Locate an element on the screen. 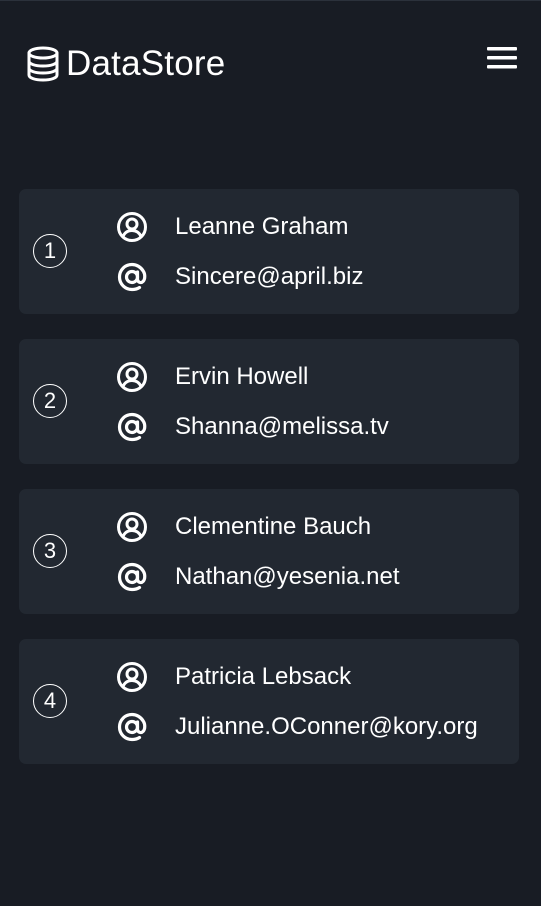 Image resolution: width=541 pixels, height=906 pixels. user-name-row: Clementine Bauch is located at coordinates (243, 527).